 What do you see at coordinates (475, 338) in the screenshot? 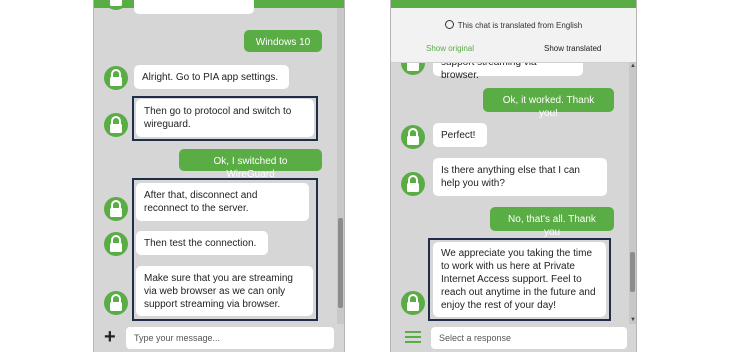
I see `select-placeholder: Select a response` at bounding box center [475, 338].